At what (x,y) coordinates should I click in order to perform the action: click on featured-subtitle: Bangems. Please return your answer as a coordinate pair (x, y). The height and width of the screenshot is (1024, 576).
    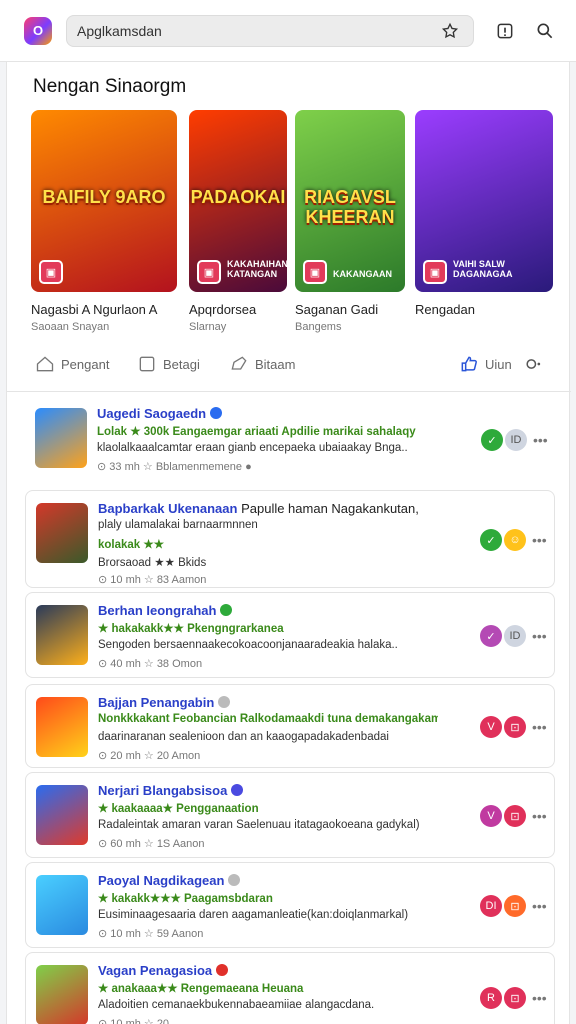
    Looking at the image, I should click on (318, 327).